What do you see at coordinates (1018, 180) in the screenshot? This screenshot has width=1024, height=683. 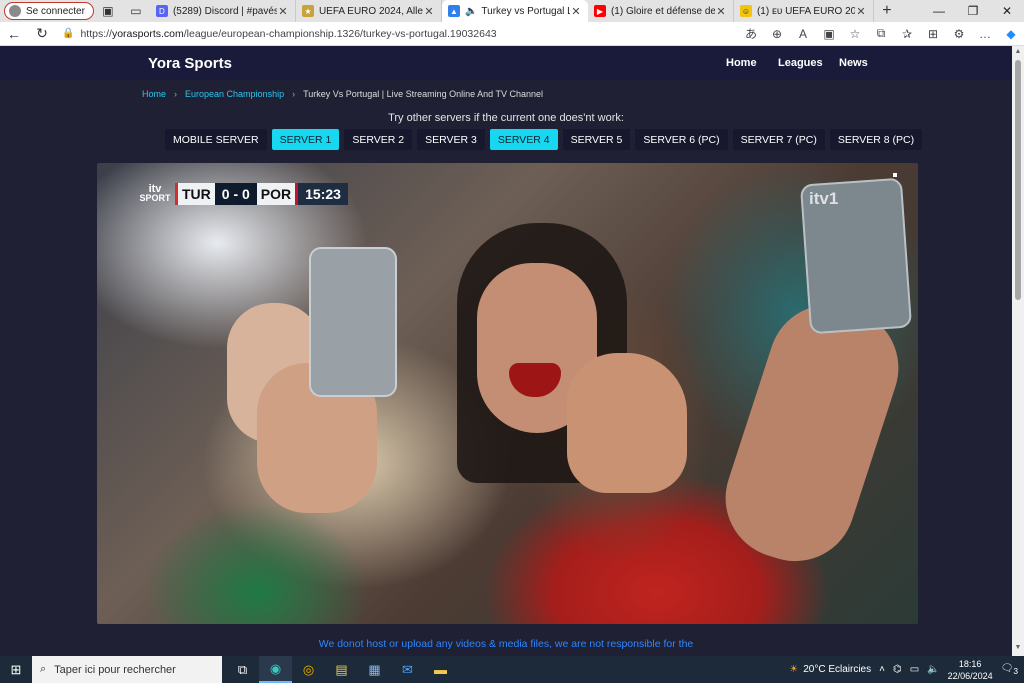 I see `scroll-thumb` at bounding box center [1018, 180].